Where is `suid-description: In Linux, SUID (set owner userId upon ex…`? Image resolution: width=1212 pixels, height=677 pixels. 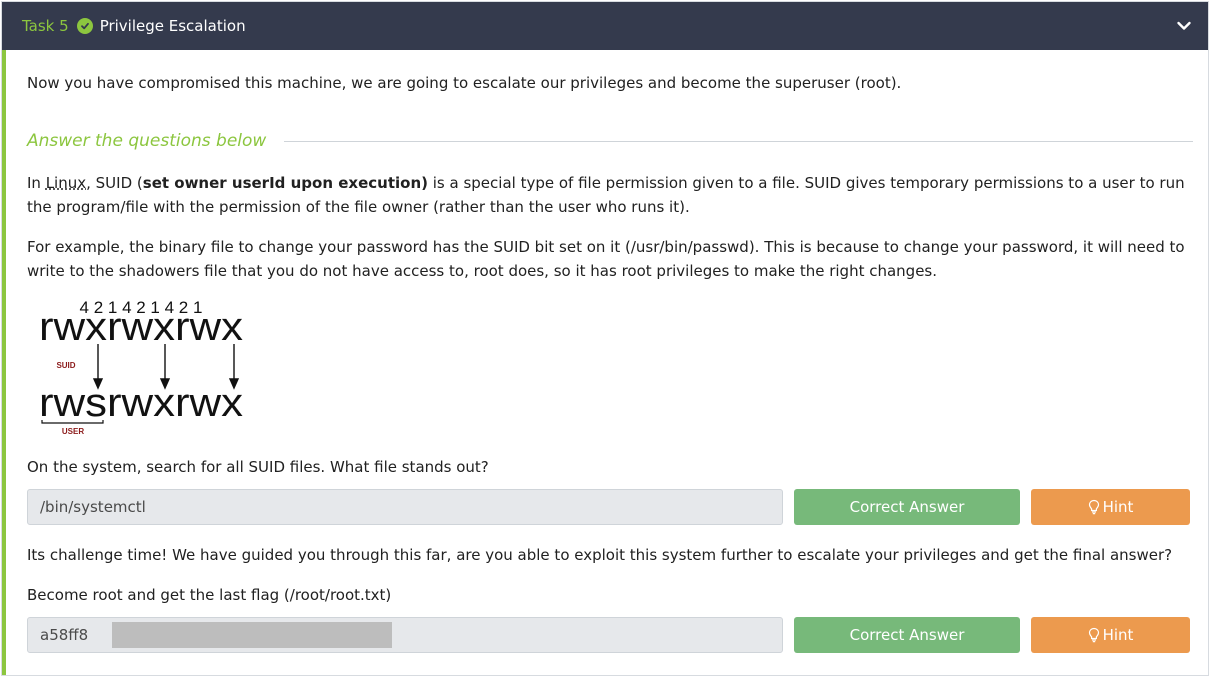
suid-description: In Linux, SUID (set owner userId upon ex… is located at coordinates (606, 195).